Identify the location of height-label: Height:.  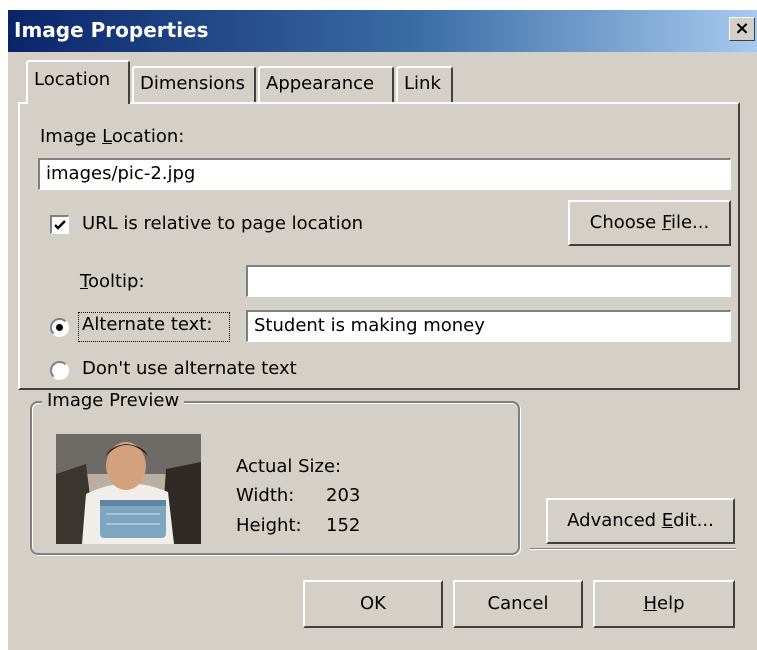
(269, 525).